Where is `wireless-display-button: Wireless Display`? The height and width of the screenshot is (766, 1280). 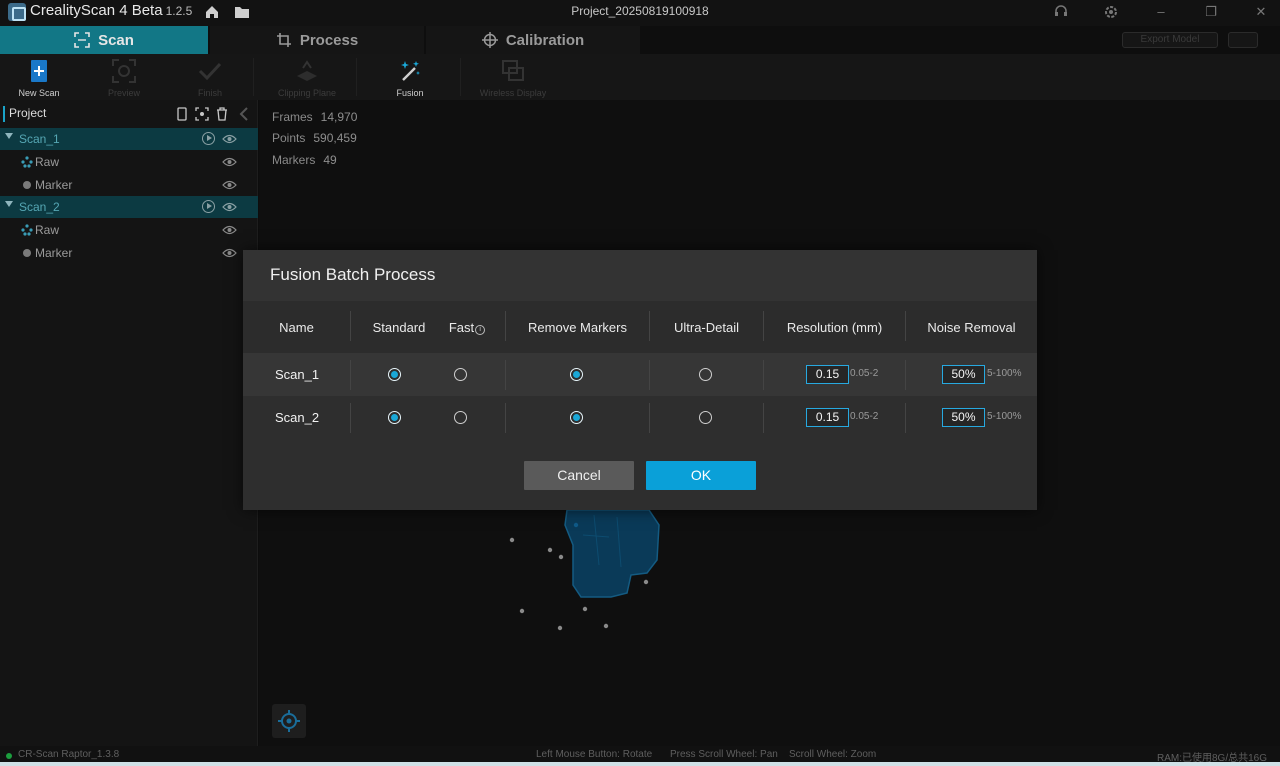 wireless-display-button: Wireless Display is located at coordinates (513, 78).